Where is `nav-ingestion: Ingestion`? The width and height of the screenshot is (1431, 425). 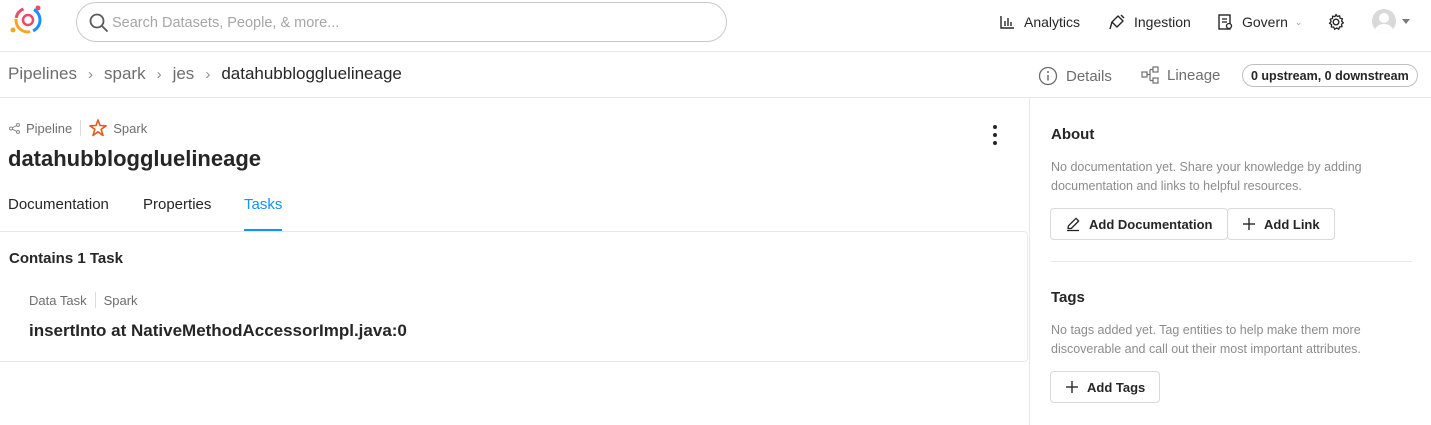
nav-ingestion: Ingestion is located at coordinates (1150, 22).